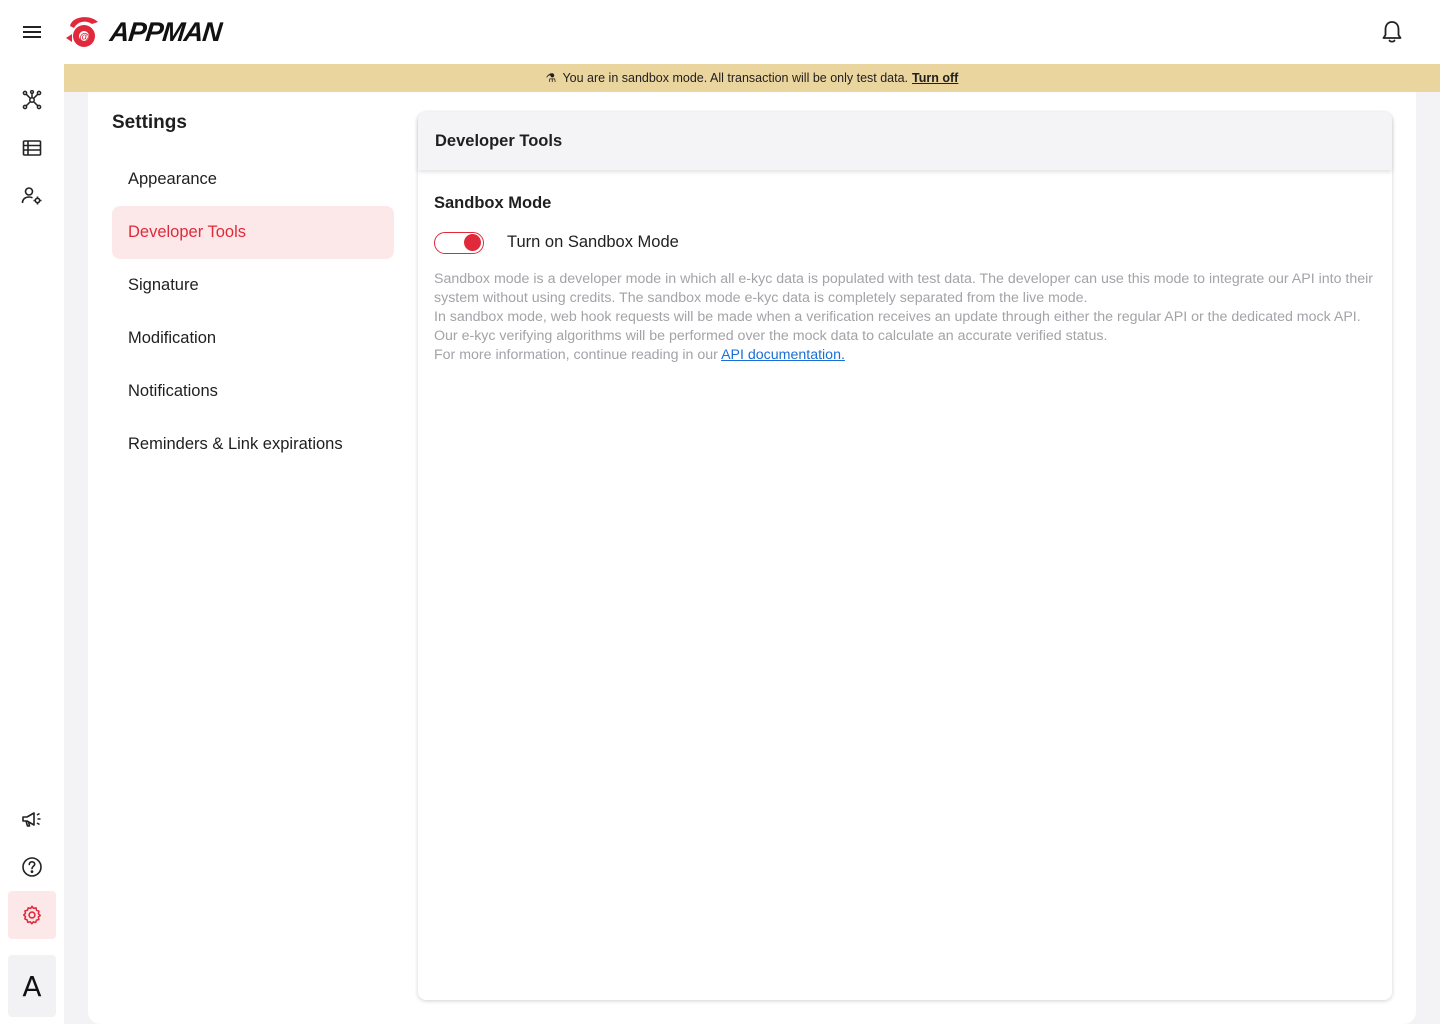 The image size is (1440, 1024). What do you see at coordinates (905, 141) in the screenshot?
I see `card-title: Developer Tools` at bounding box center [905, 141].